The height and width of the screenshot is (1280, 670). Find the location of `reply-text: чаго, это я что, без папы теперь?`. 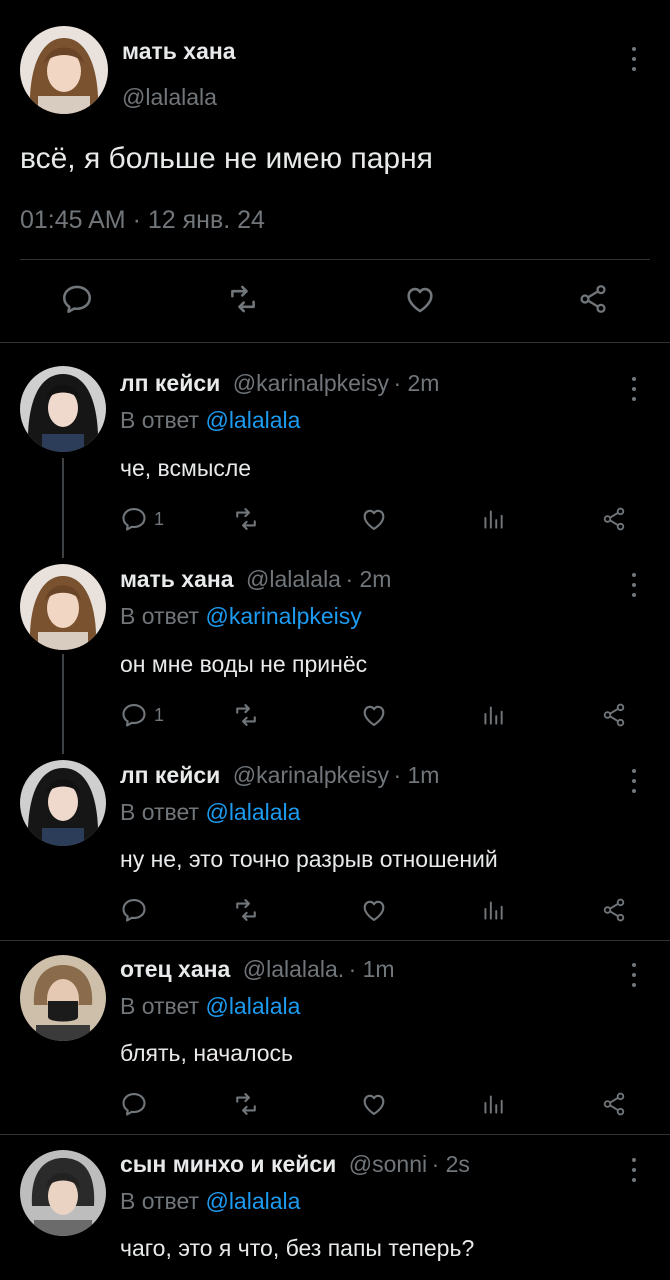

reply-text: чаго, это я что, без папы теперь? is located at coordinates (297, 1248).